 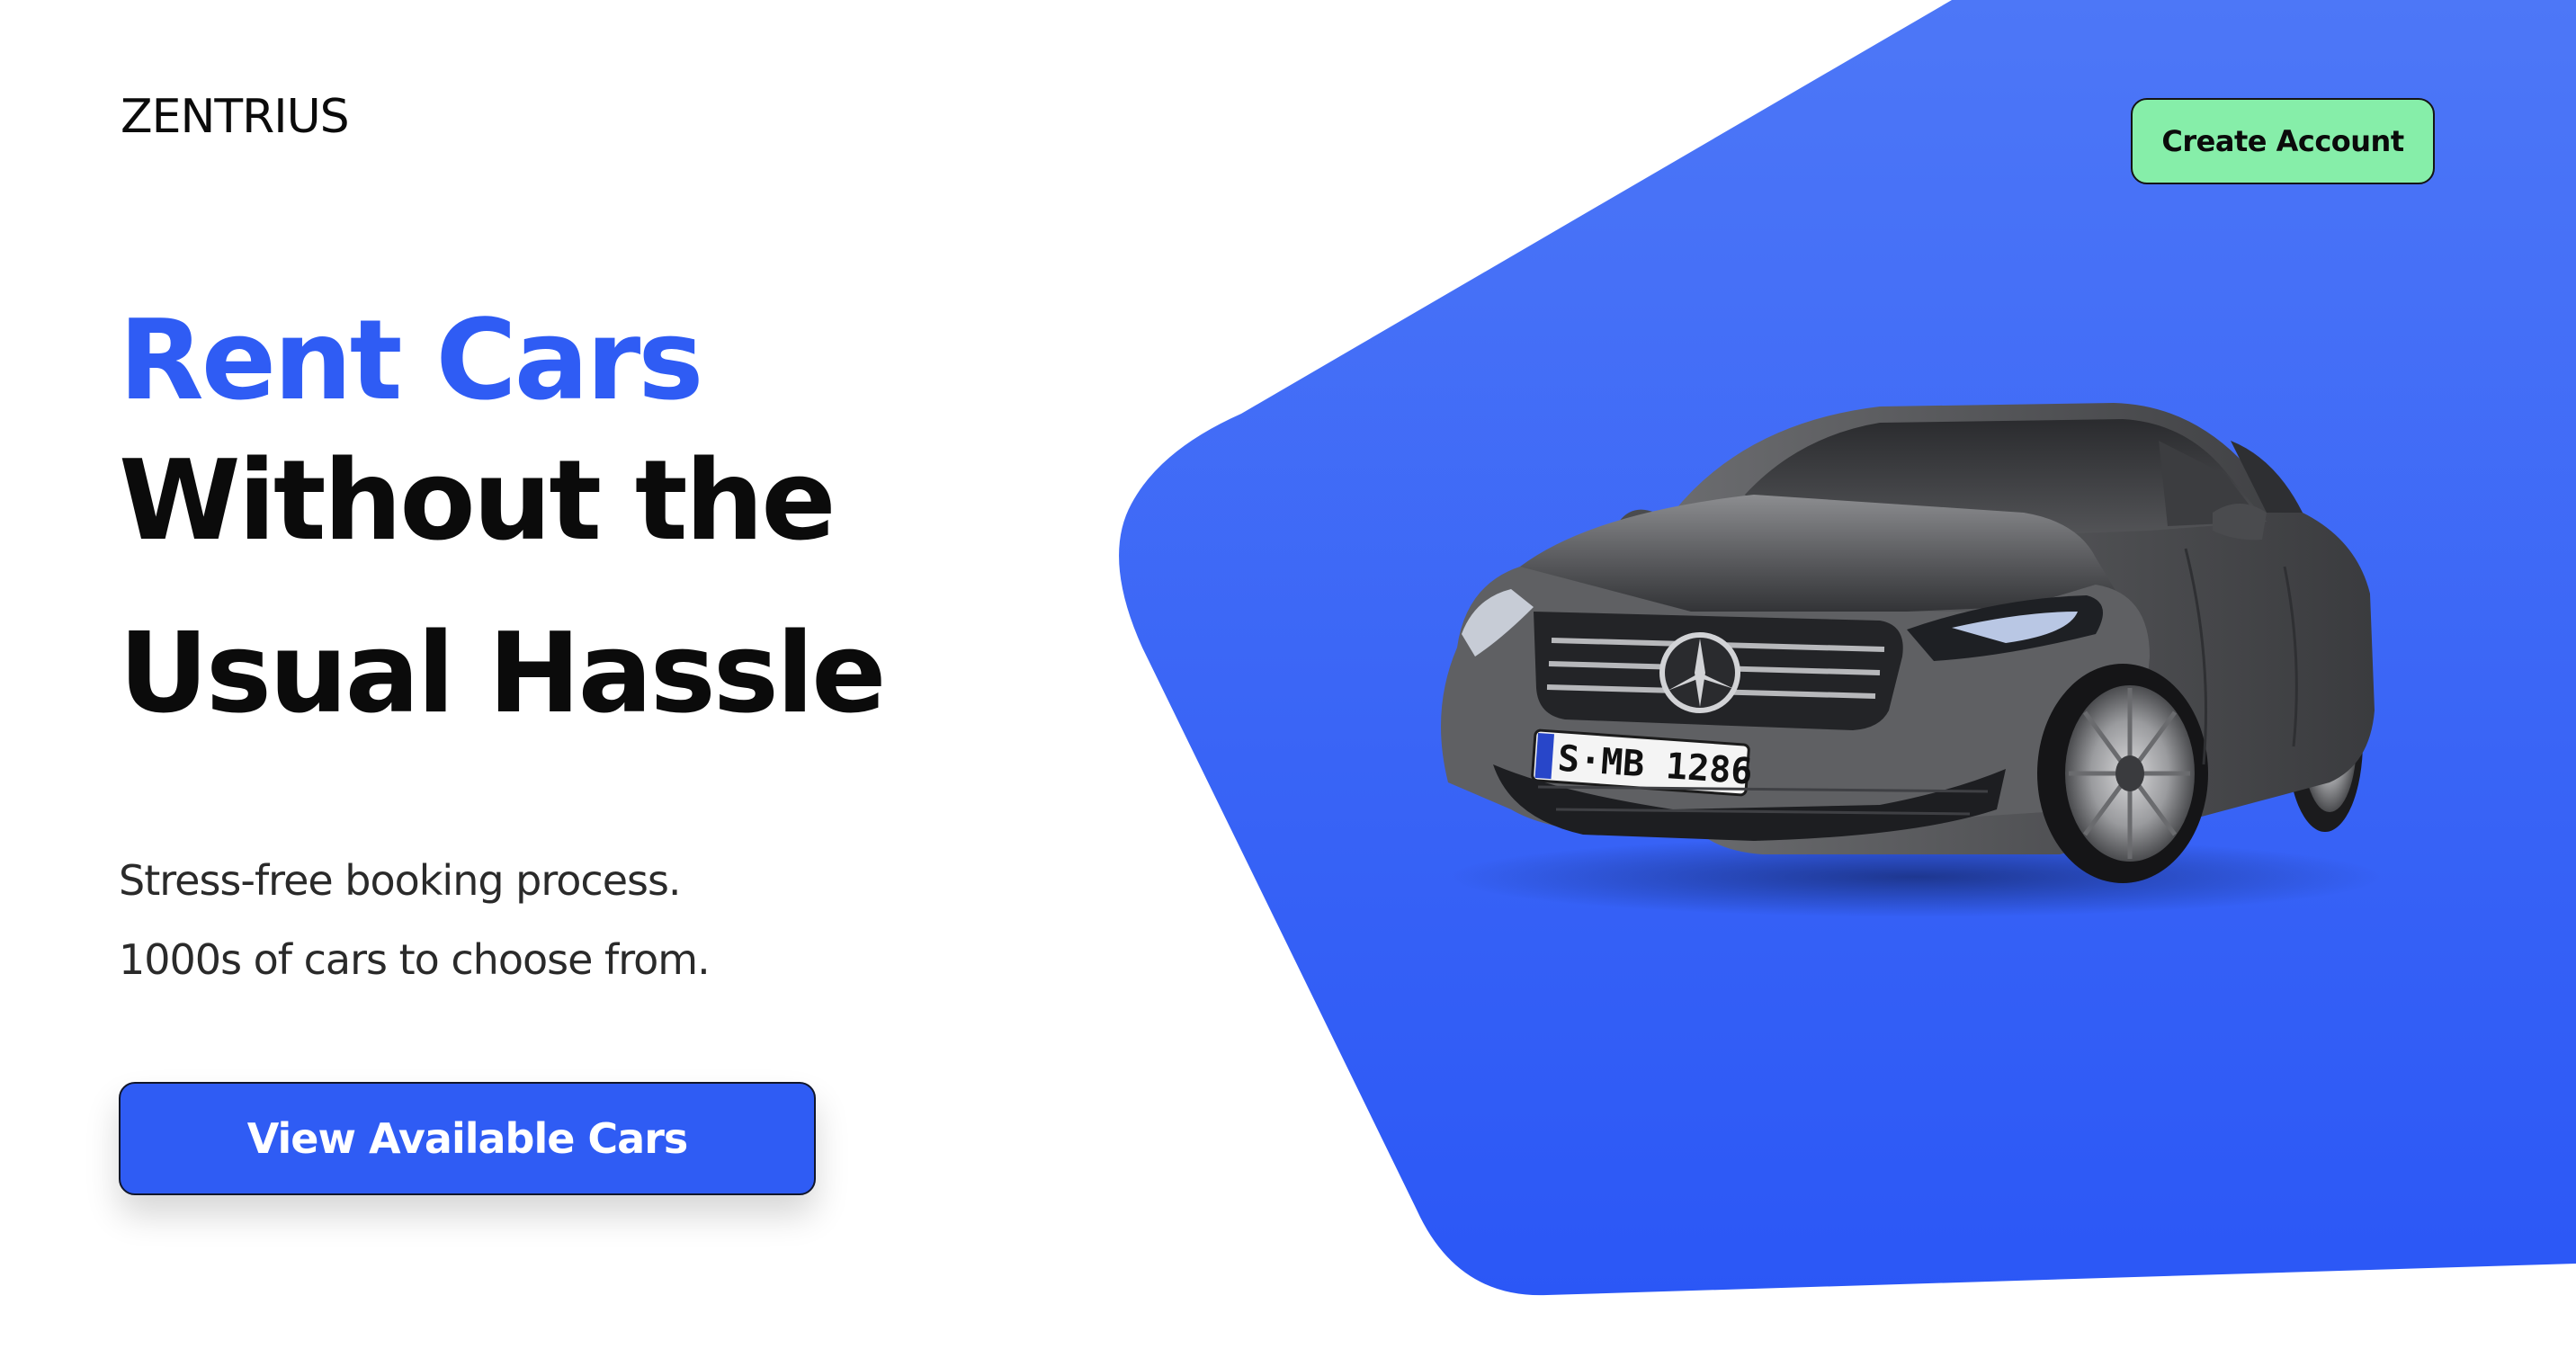 What do you see at coordinates (1912, 660) in the screenshot?
I see `car-image: S·MB 1286` at bounding box center [1912, 660].